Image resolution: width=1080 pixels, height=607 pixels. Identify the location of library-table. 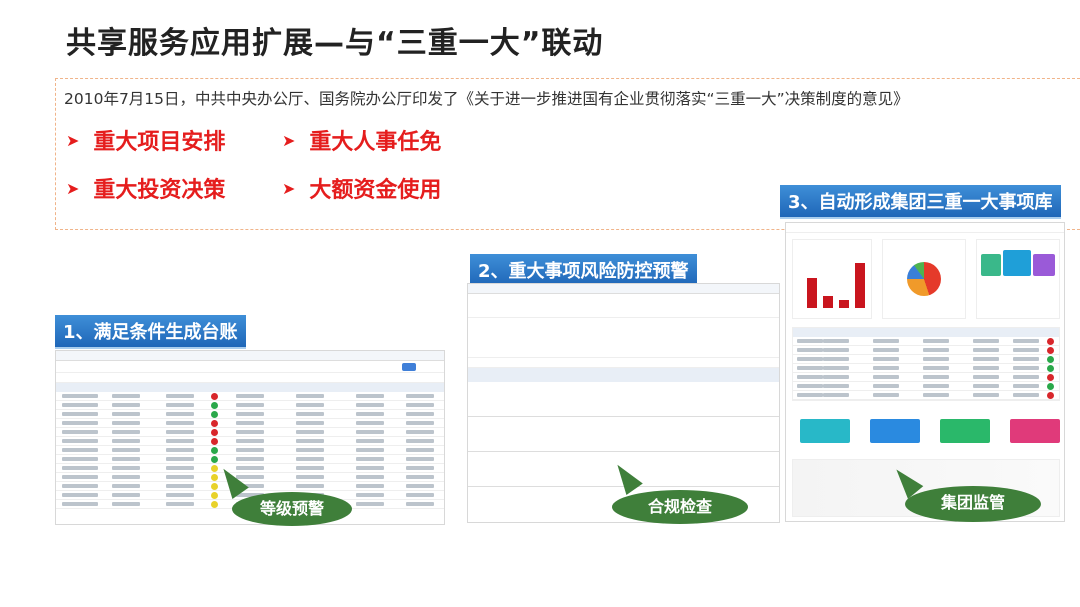
(926, 364).